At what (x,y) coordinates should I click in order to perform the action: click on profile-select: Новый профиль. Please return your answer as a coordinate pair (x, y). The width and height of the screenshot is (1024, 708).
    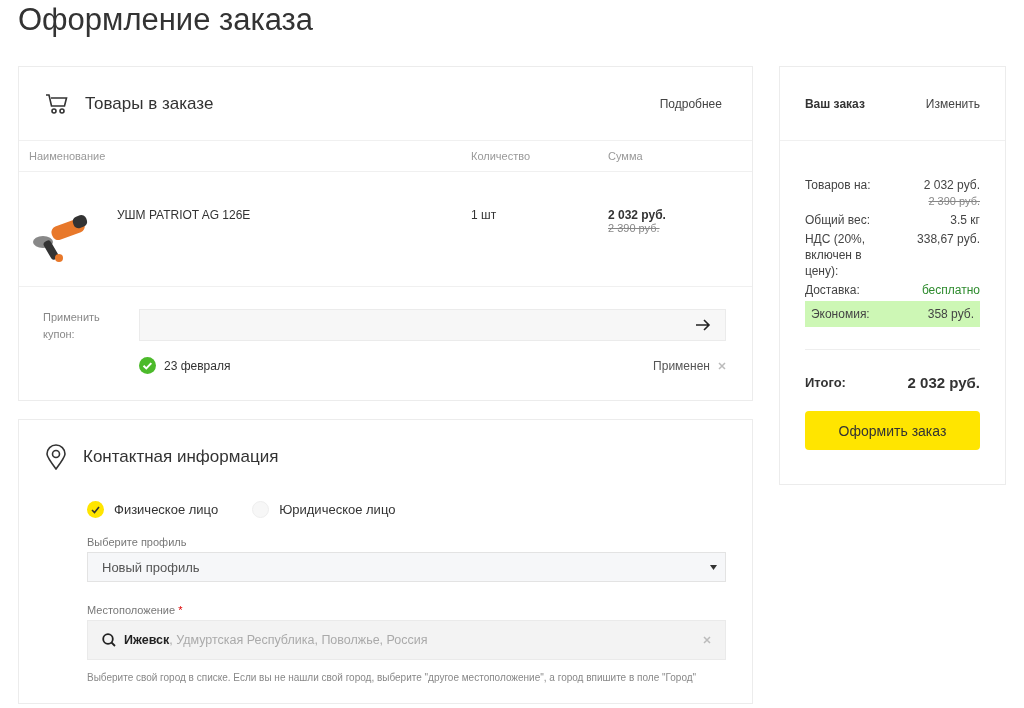
    Looking at the image, I should click on (406, 567).